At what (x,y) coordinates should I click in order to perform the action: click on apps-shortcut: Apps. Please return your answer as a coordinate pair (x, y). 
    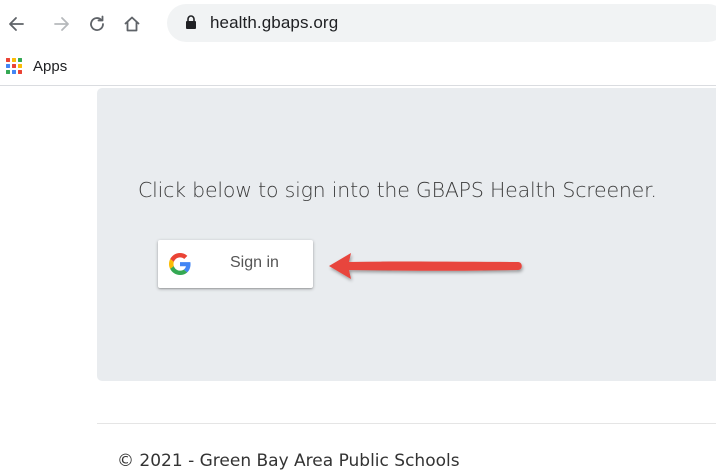
    Looking at the image, I should click on (36, 66).